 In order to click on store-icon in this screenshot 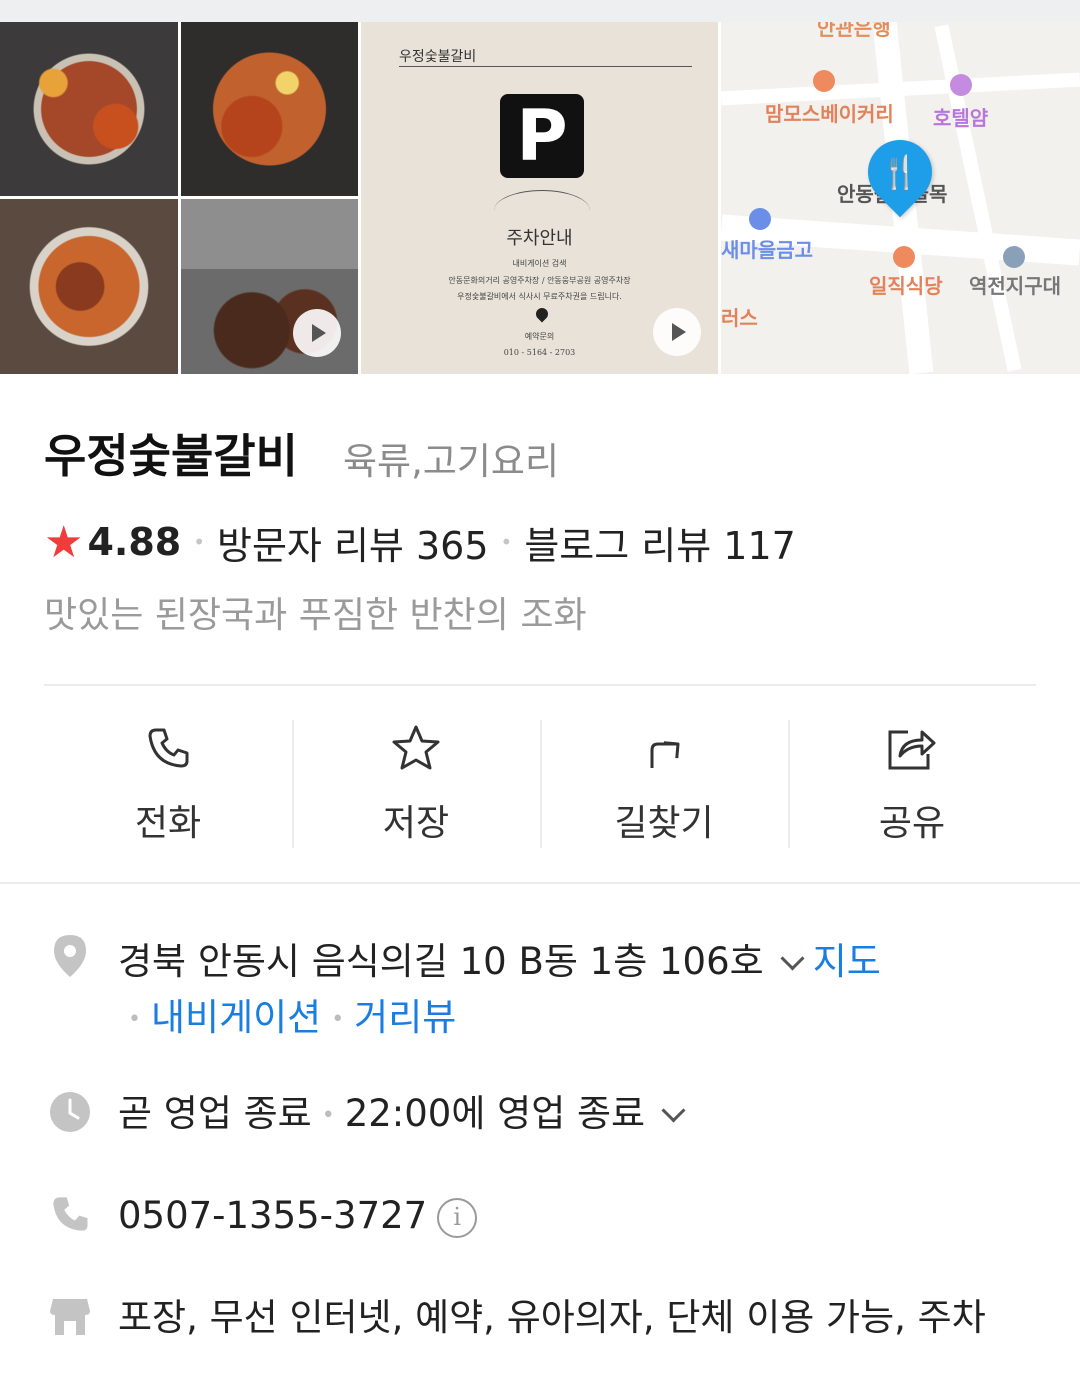, I will do `click(70, 1316)`.